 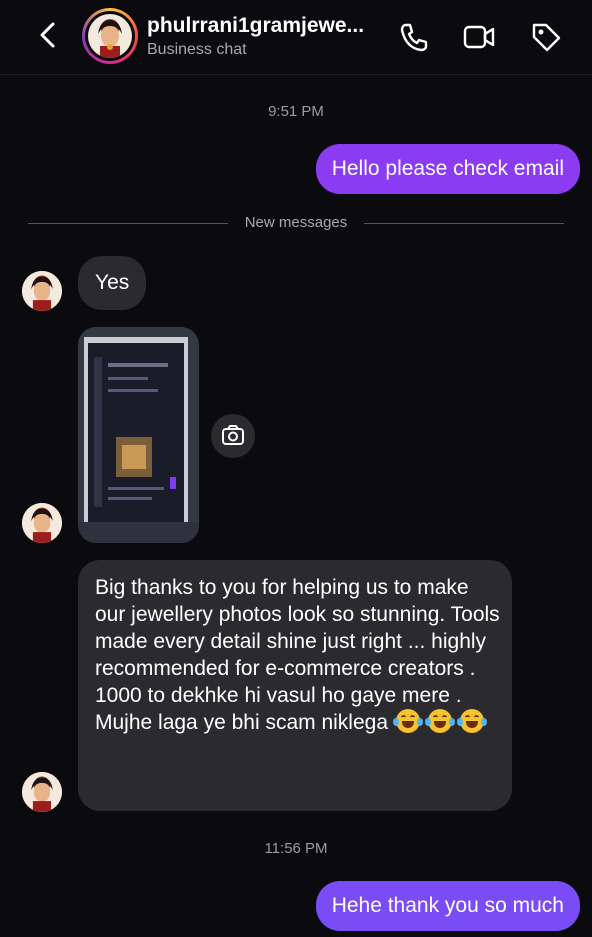 I want to click on profile-avatar, so click(x=110, y=36).